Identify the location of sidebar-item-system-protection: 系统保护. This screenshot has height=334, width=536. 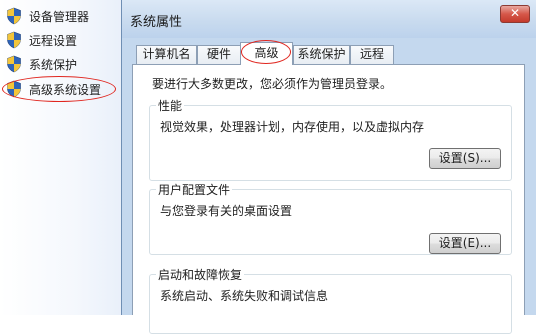
(41, 64).